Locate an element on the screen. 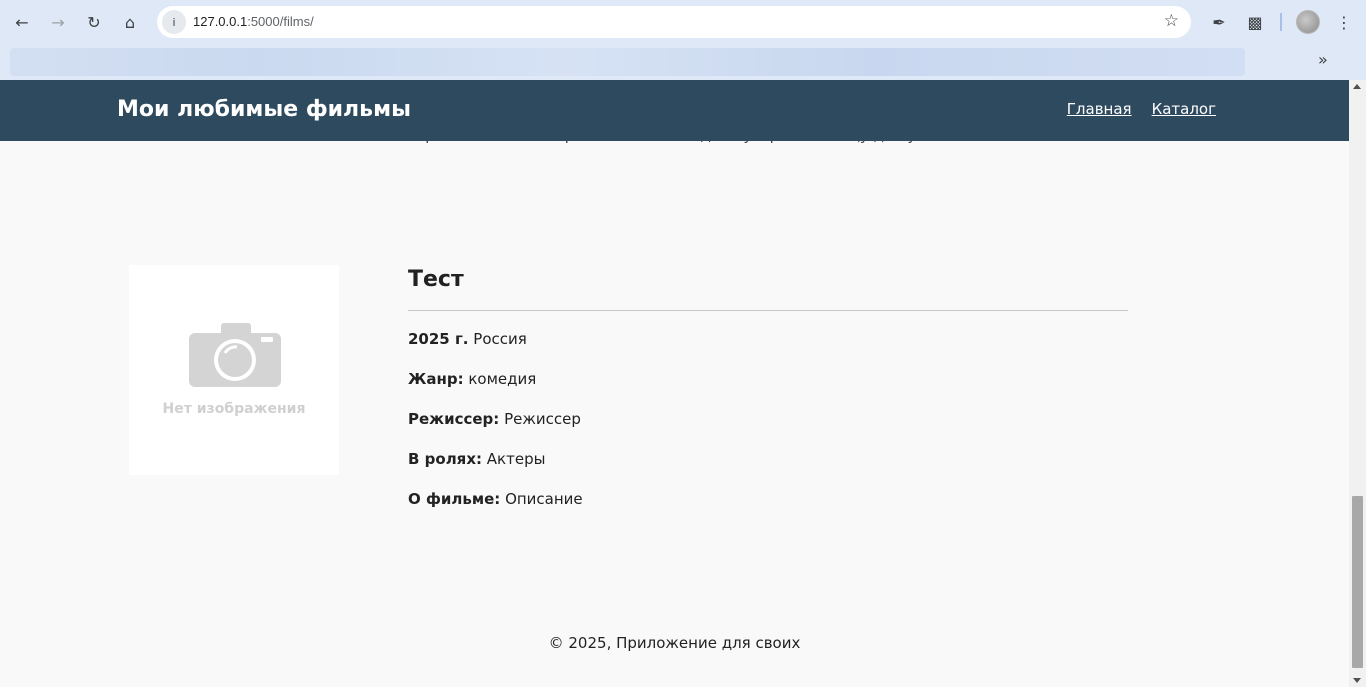  genre-value: комедия is located at coordinates (502, 379).